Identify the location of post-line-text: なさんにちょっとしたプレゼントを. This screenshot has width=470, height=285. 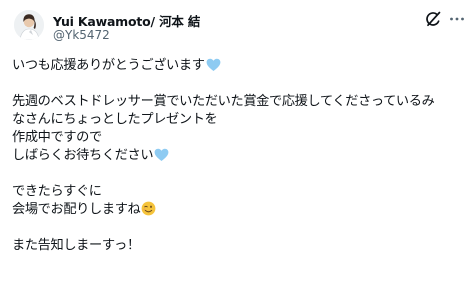
(115, 119).